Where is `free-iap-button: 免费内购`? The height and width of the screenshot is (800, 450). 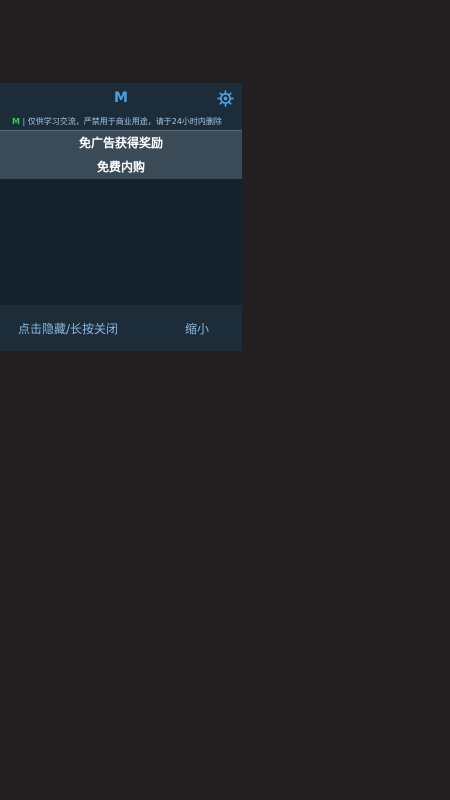
free-iap-button: 免费内购 is located at coordinates (121, 167).